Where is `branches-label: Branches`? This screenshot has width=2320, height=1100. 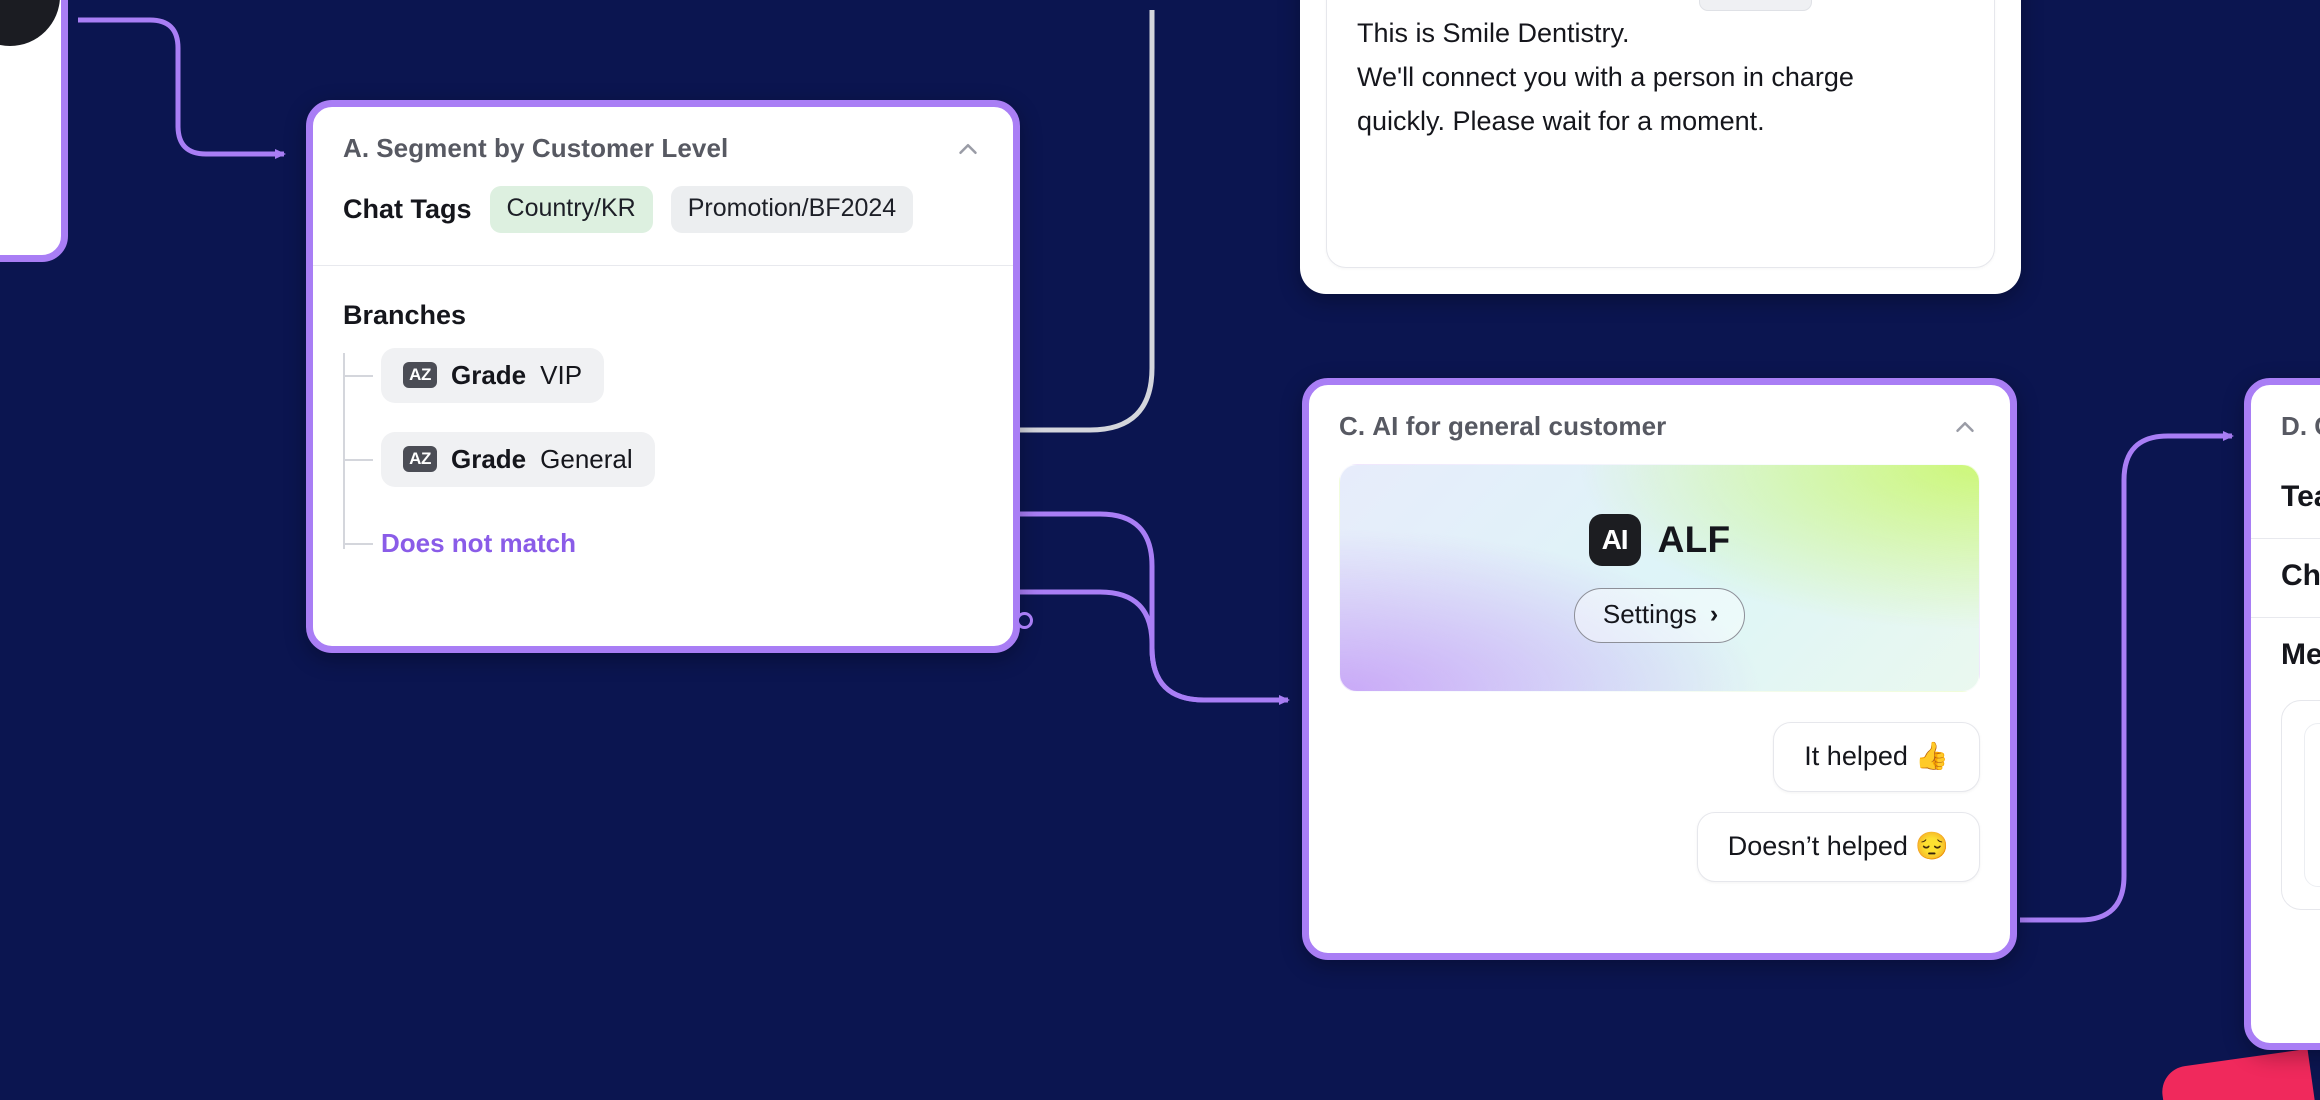 branches-label: Branches is located at coordinates (405, 315).